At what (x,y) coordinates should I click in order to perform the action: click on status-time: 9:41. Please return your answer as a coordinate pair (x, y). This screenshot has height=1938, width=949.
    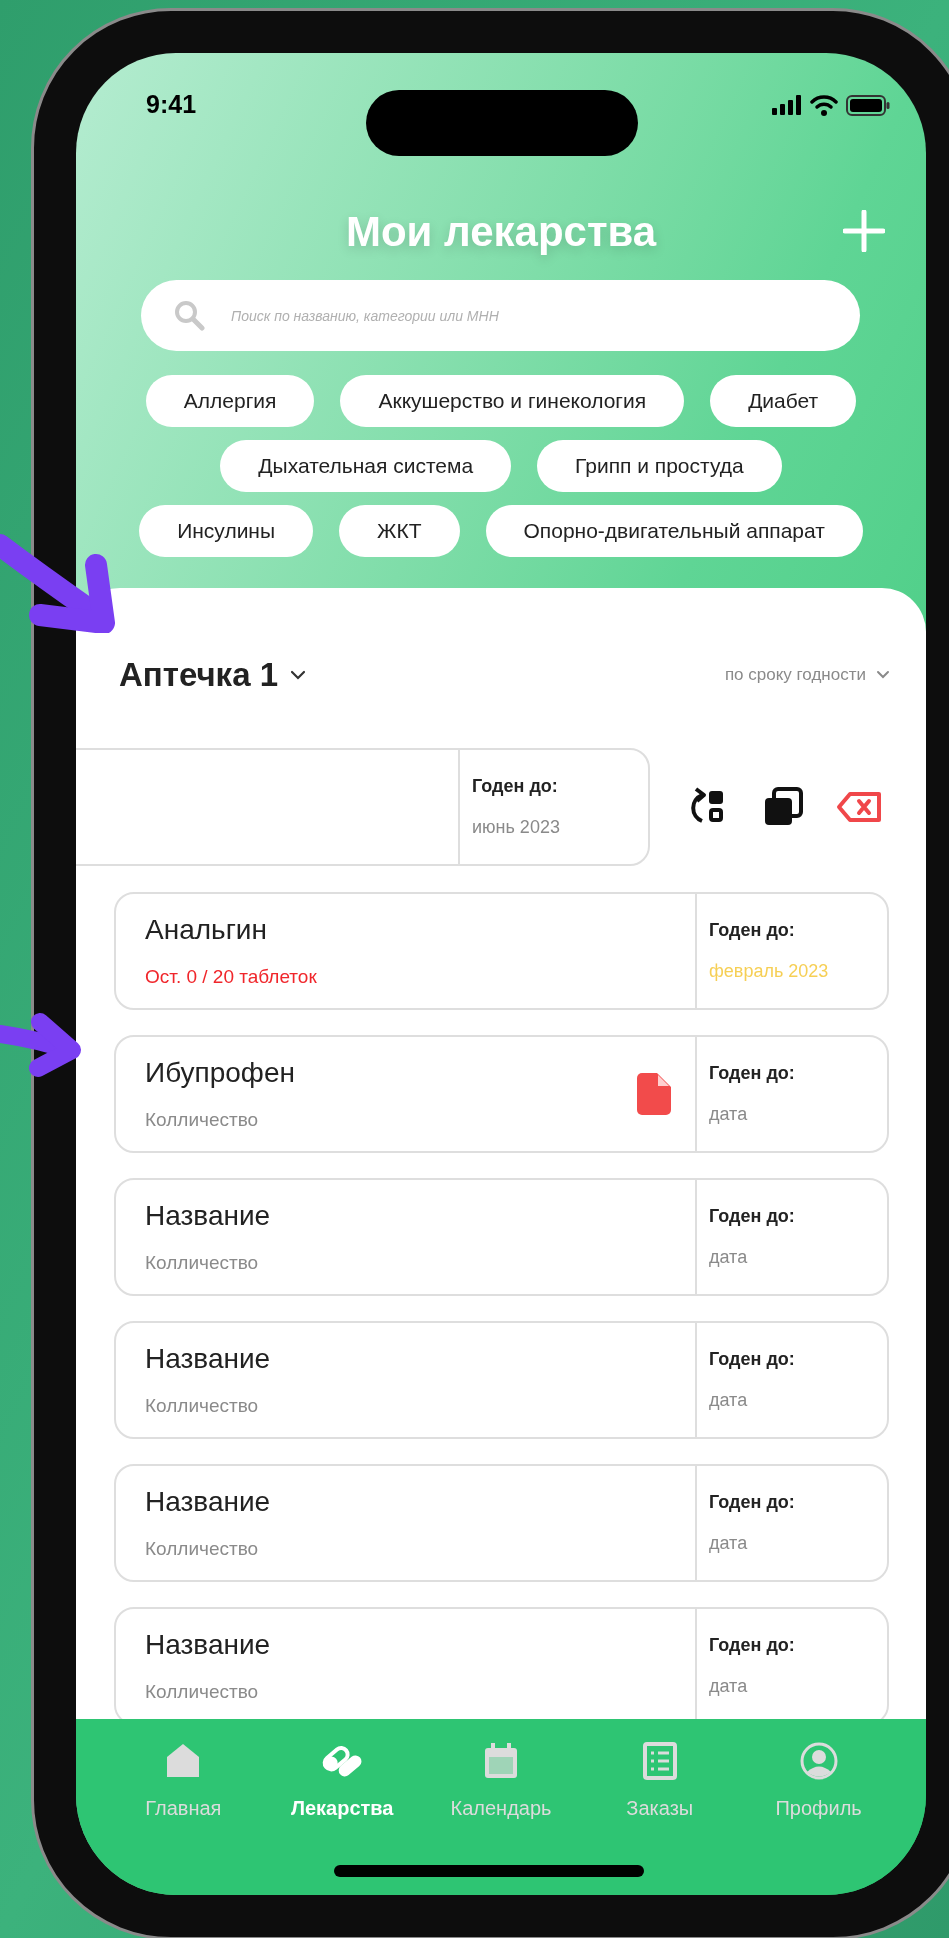
    Looking at the image, I should click on (171, 105).